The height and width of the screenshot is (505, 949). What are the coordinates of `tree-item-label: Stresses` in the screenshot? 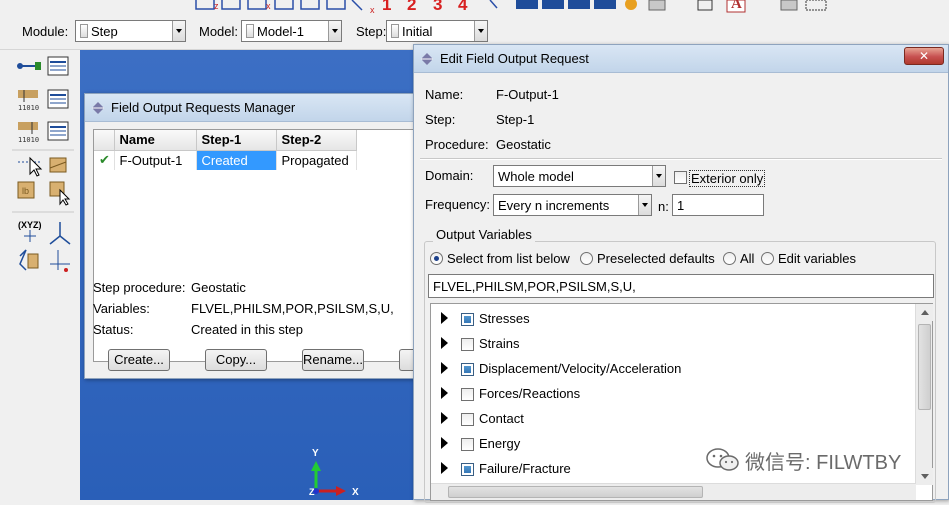 It's located at (504, 318).